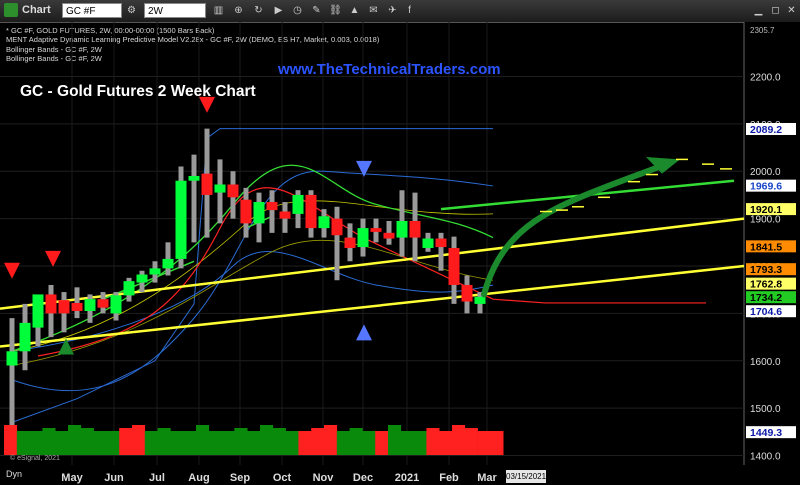 The width and height of the screenshot is (800, 485). I want to click on x-tick-label: Jul, so click(157, 478).